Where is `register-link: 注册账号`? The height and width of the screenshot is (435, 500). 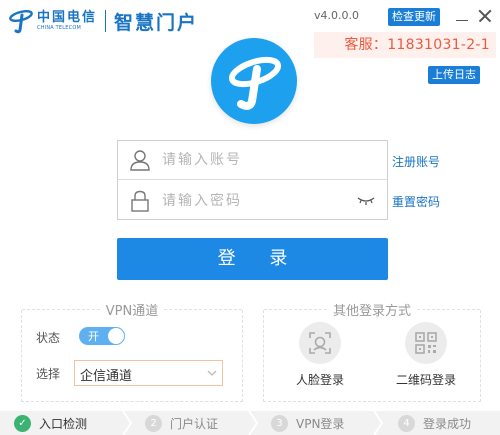 register-link: 注册账号 is located at coordinates (416, 161).